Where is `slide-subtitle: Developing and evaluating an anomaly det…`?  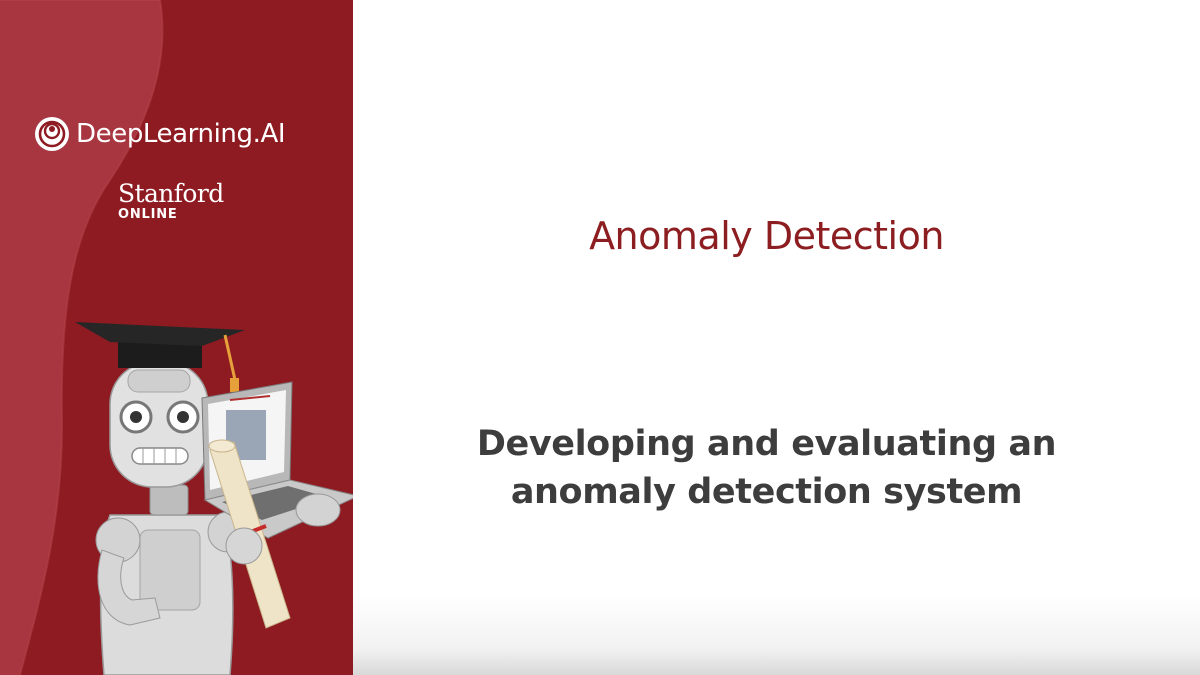 slide-subtitle: Developing and evaluating an anomaly det… is located at coordinates (766, 468).